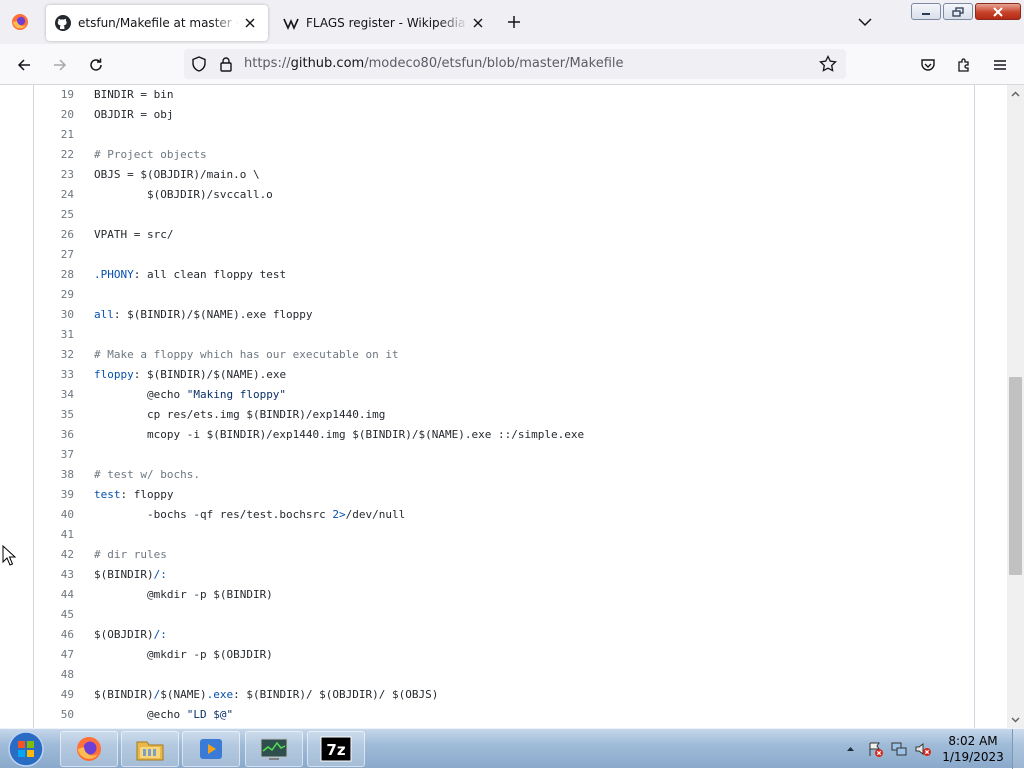 Image resolution: width=1024 pixels, height=769 pixels. I want to click on line-number: 20, so click(54, 115).